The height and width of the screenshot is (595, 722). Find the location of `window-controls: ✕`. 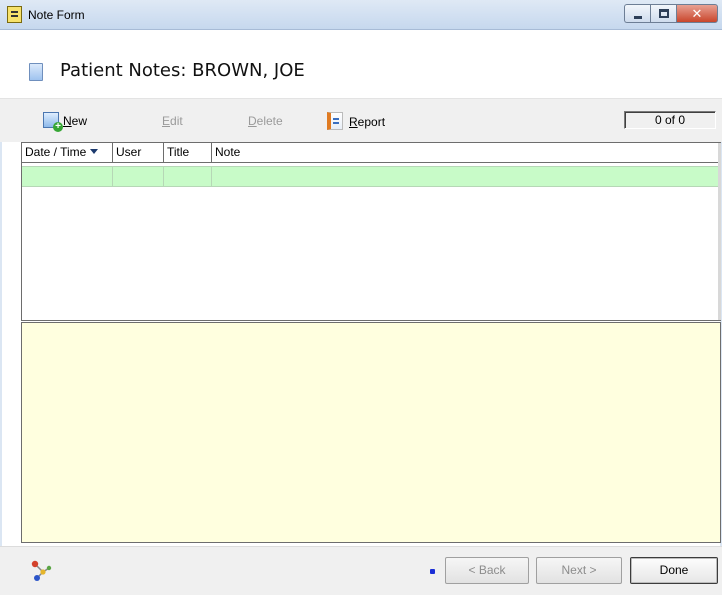

window-controls: ✕ is located at coordinates (671, 13).